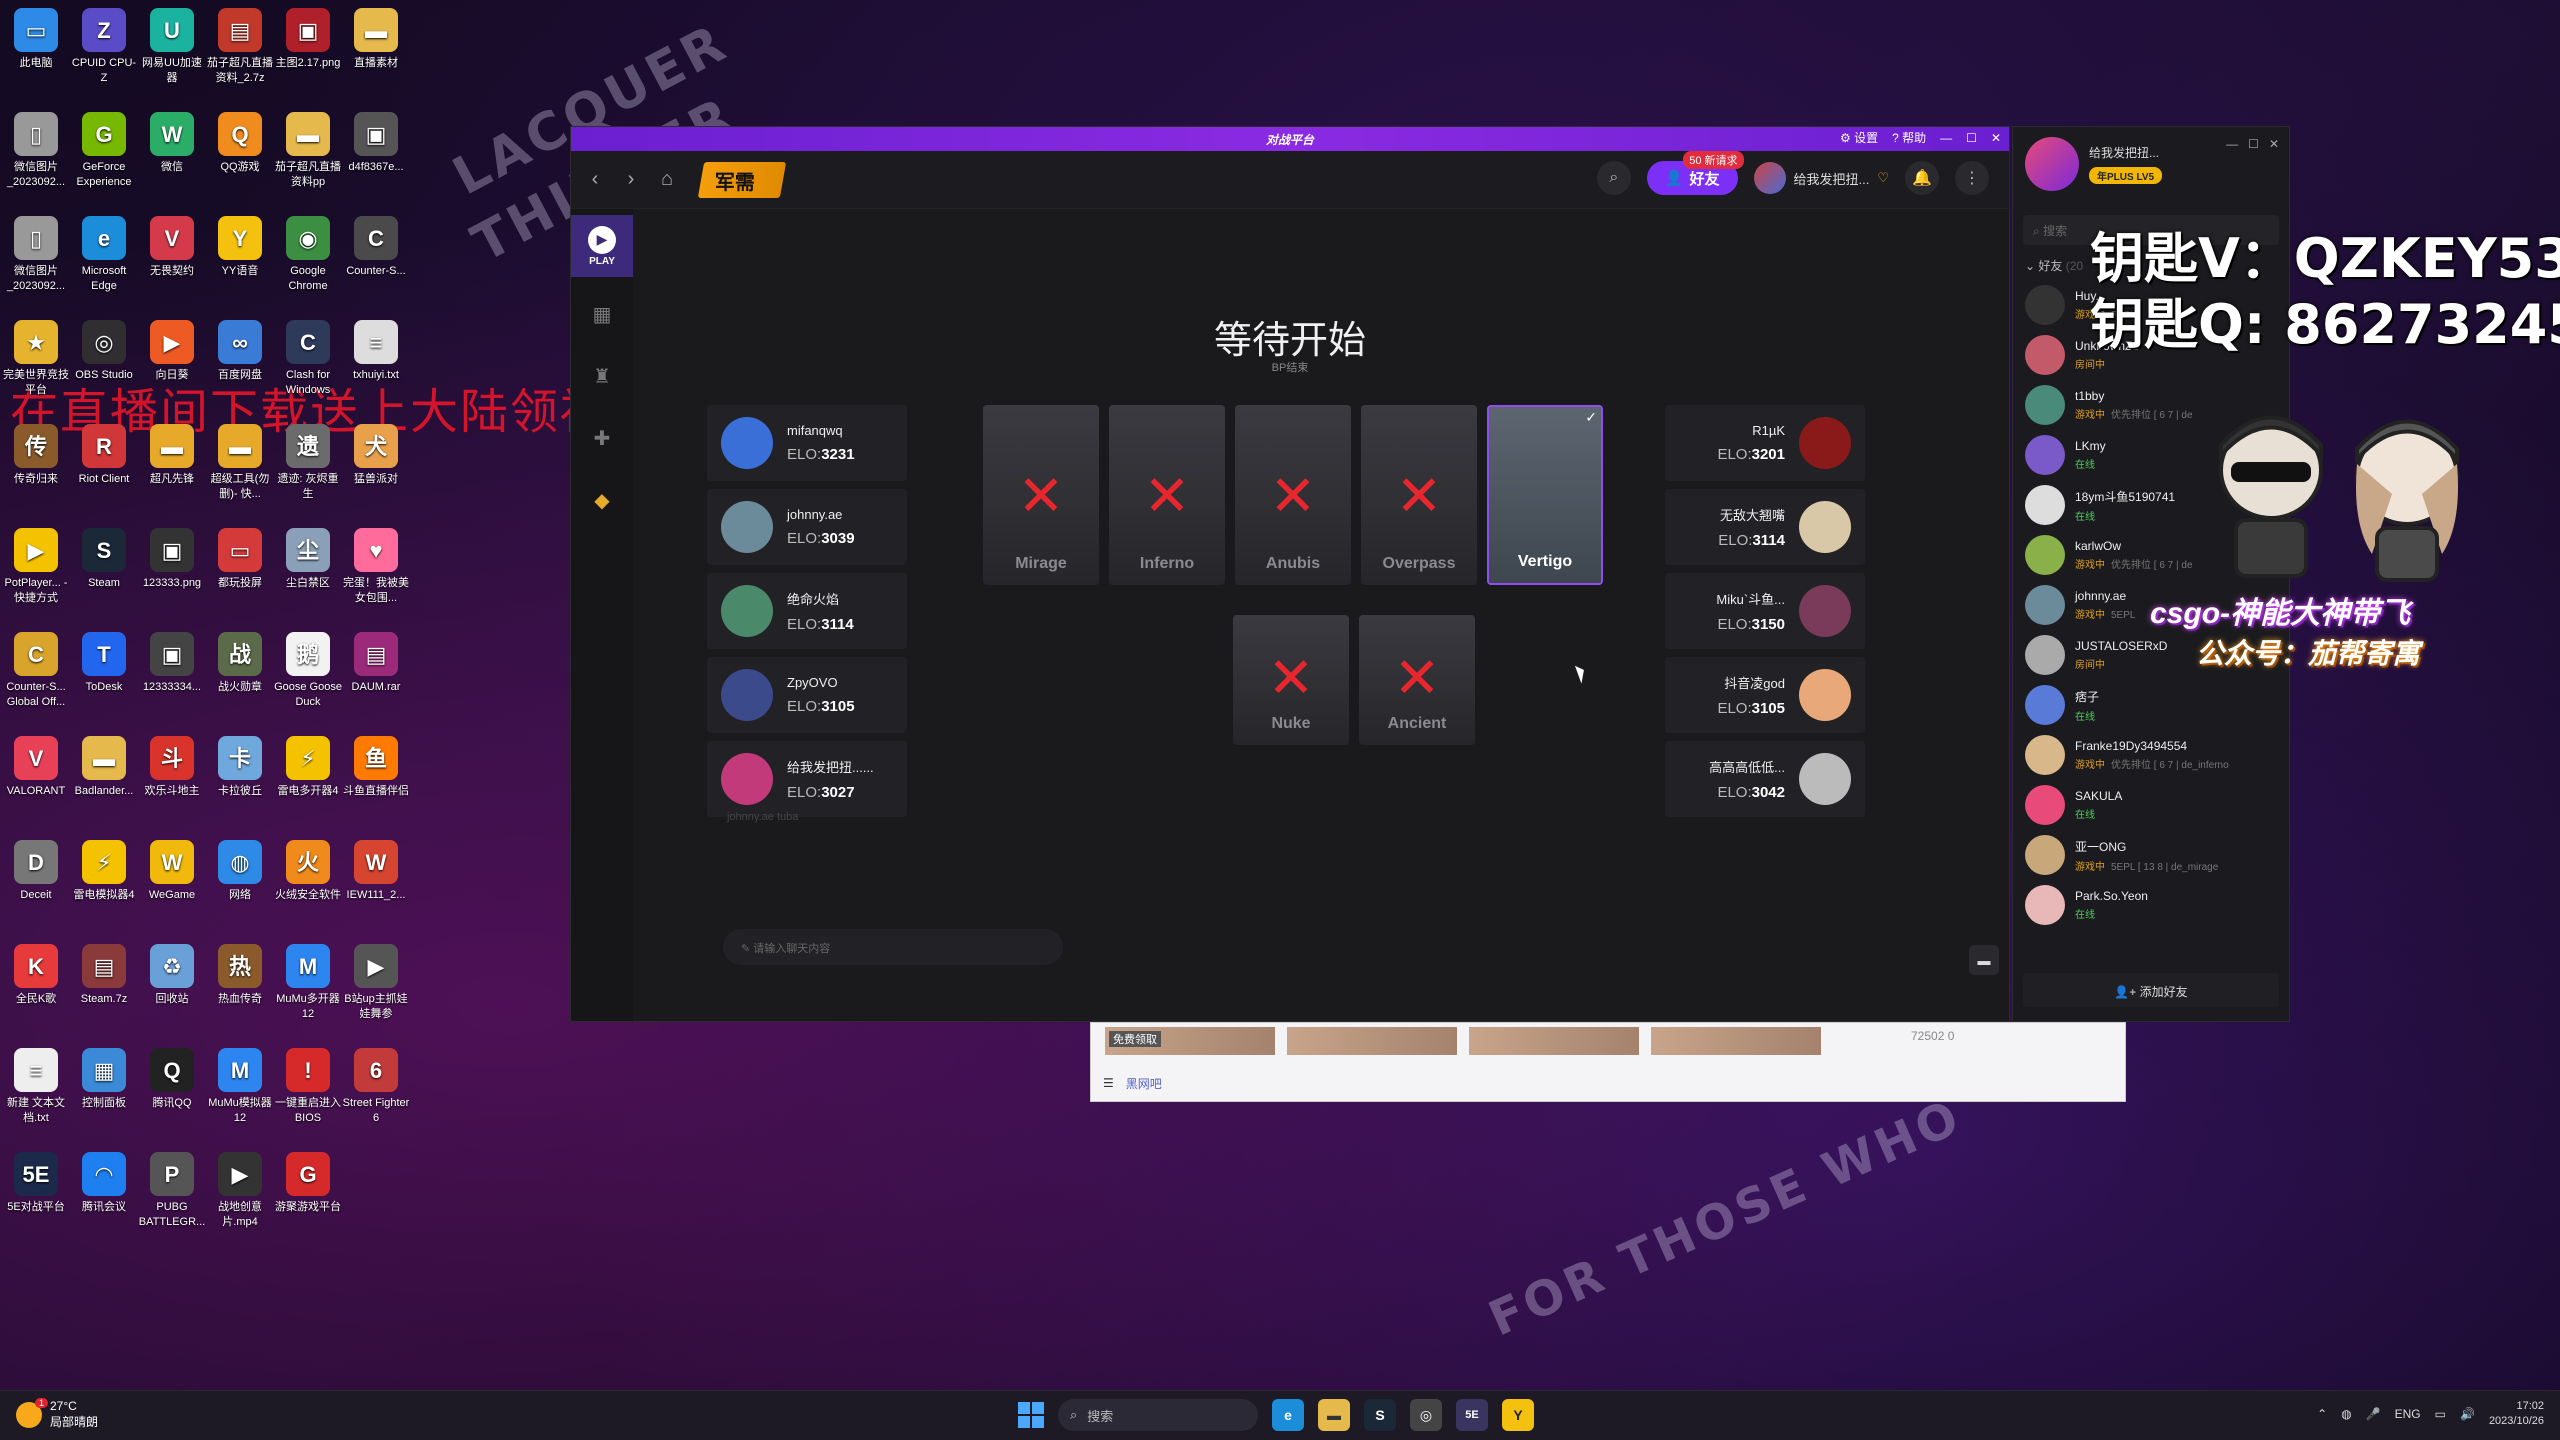  I want to click on weather-widget: 27°C 局部晴朗, so click(57, 1413).